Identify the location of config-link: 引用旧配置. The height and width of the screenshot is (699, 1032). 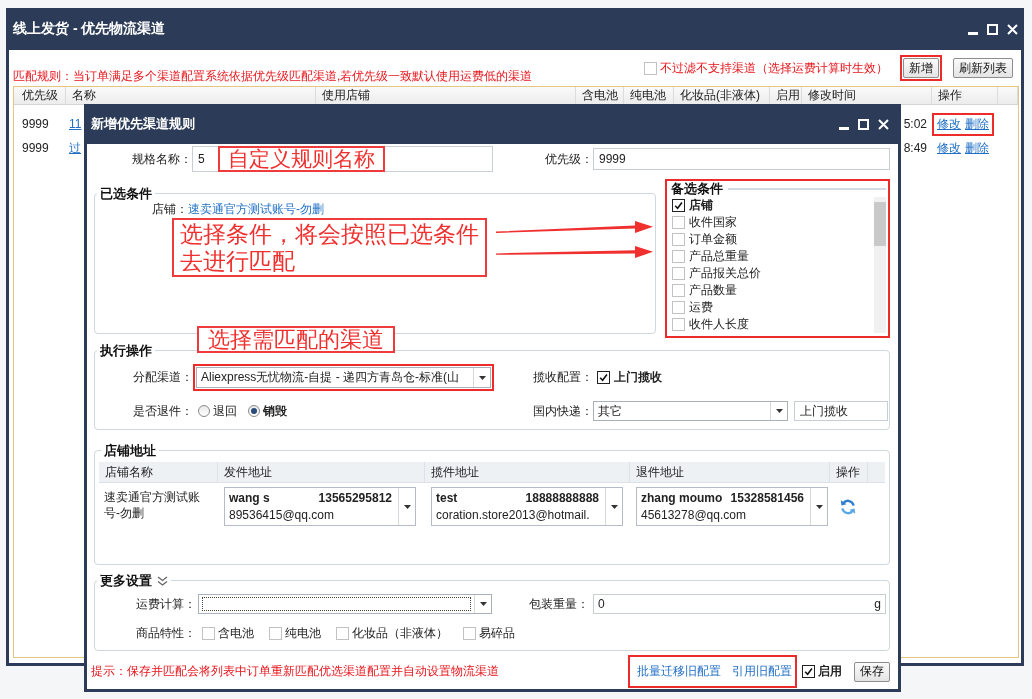
(762, 671).